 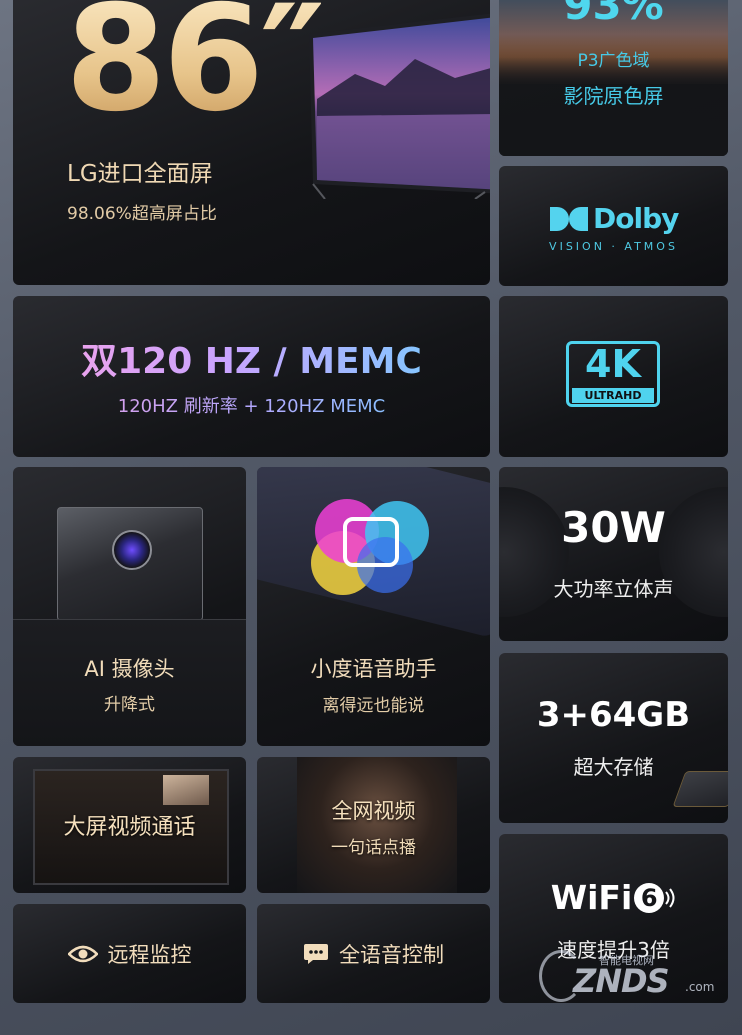 I want to click on feature-card-remote-monitoring: 远程监控, so click(x=129, y=953).